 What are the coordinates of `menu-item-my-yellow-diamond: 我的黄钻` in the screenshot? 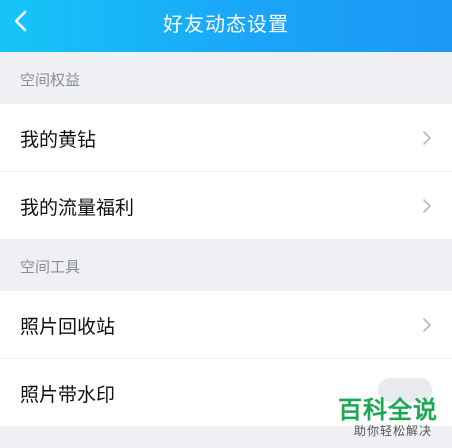 It's located at (226, 137).